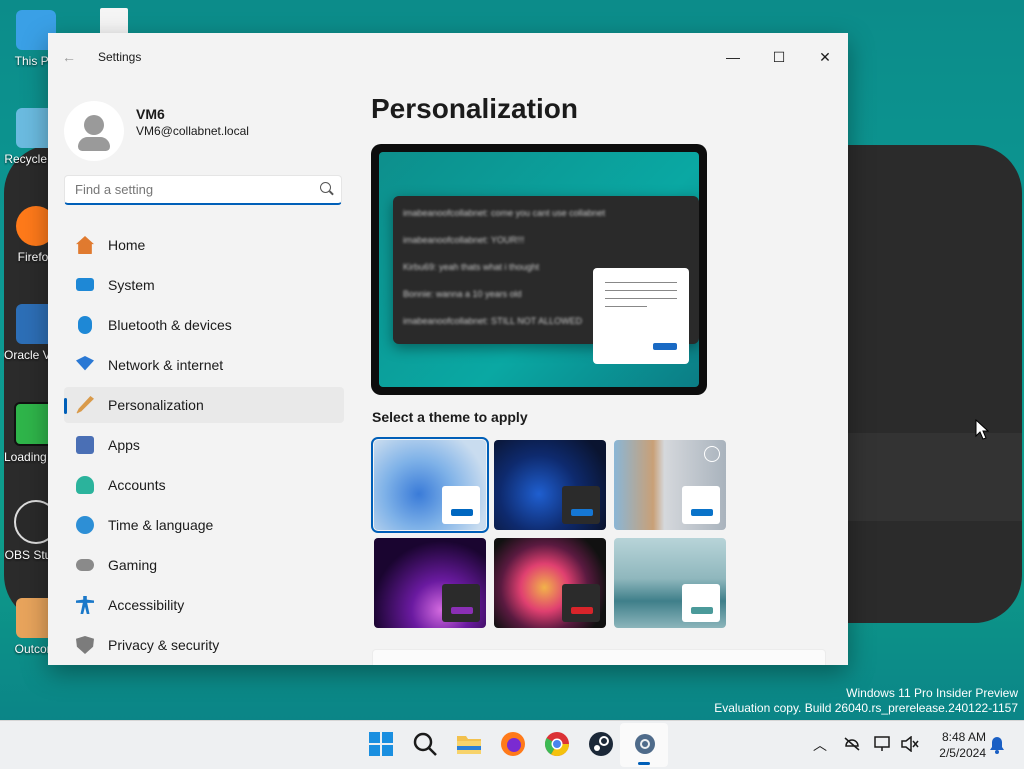 Image resolution: width=1024 pixels, height=769 pixels. Describe the element at coordinates (462, 294) in the screenshot. I see `preview-text: Bonnie: wanna a 10 years old` at that location.